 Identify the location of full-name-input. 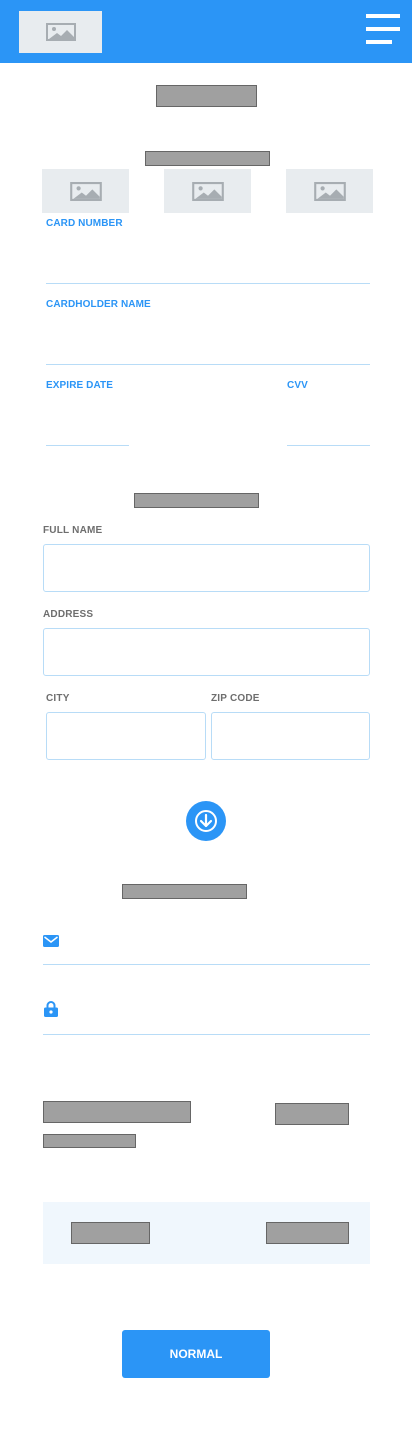
(206, 568).